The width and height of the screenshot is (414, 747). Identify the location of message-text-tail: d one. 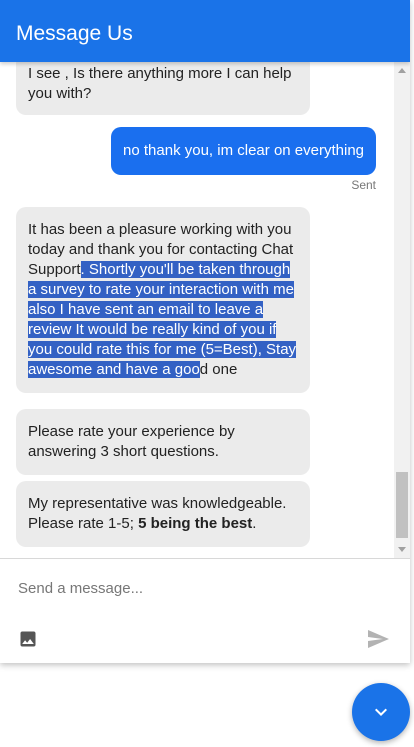
(218, 369).